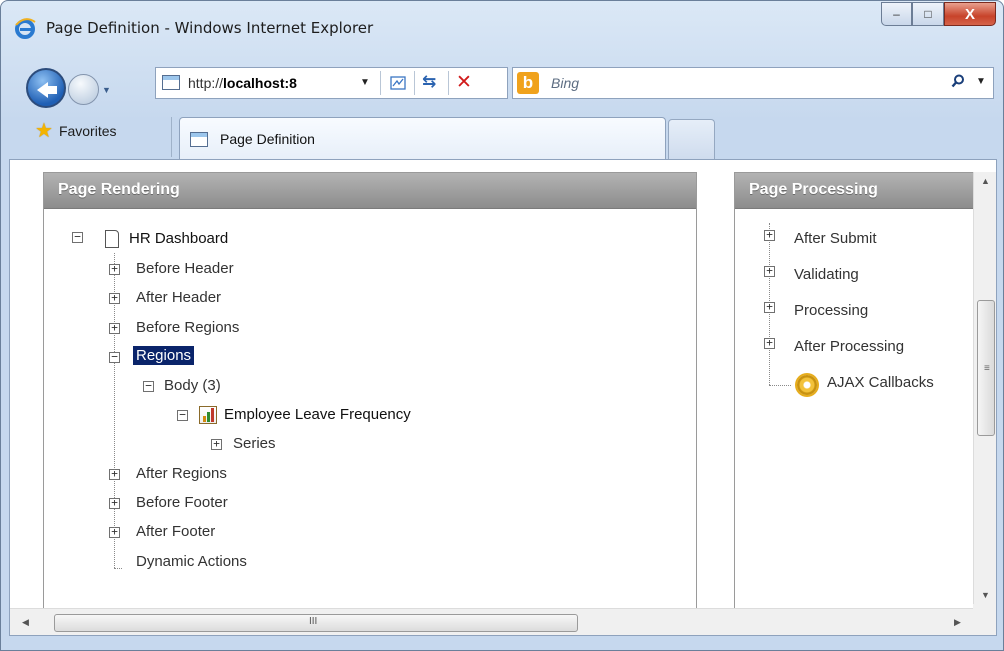 This screenshot has height=651, width=1004. I want to click on vertical-scroll-thumb: ≡, so click(986, 368).